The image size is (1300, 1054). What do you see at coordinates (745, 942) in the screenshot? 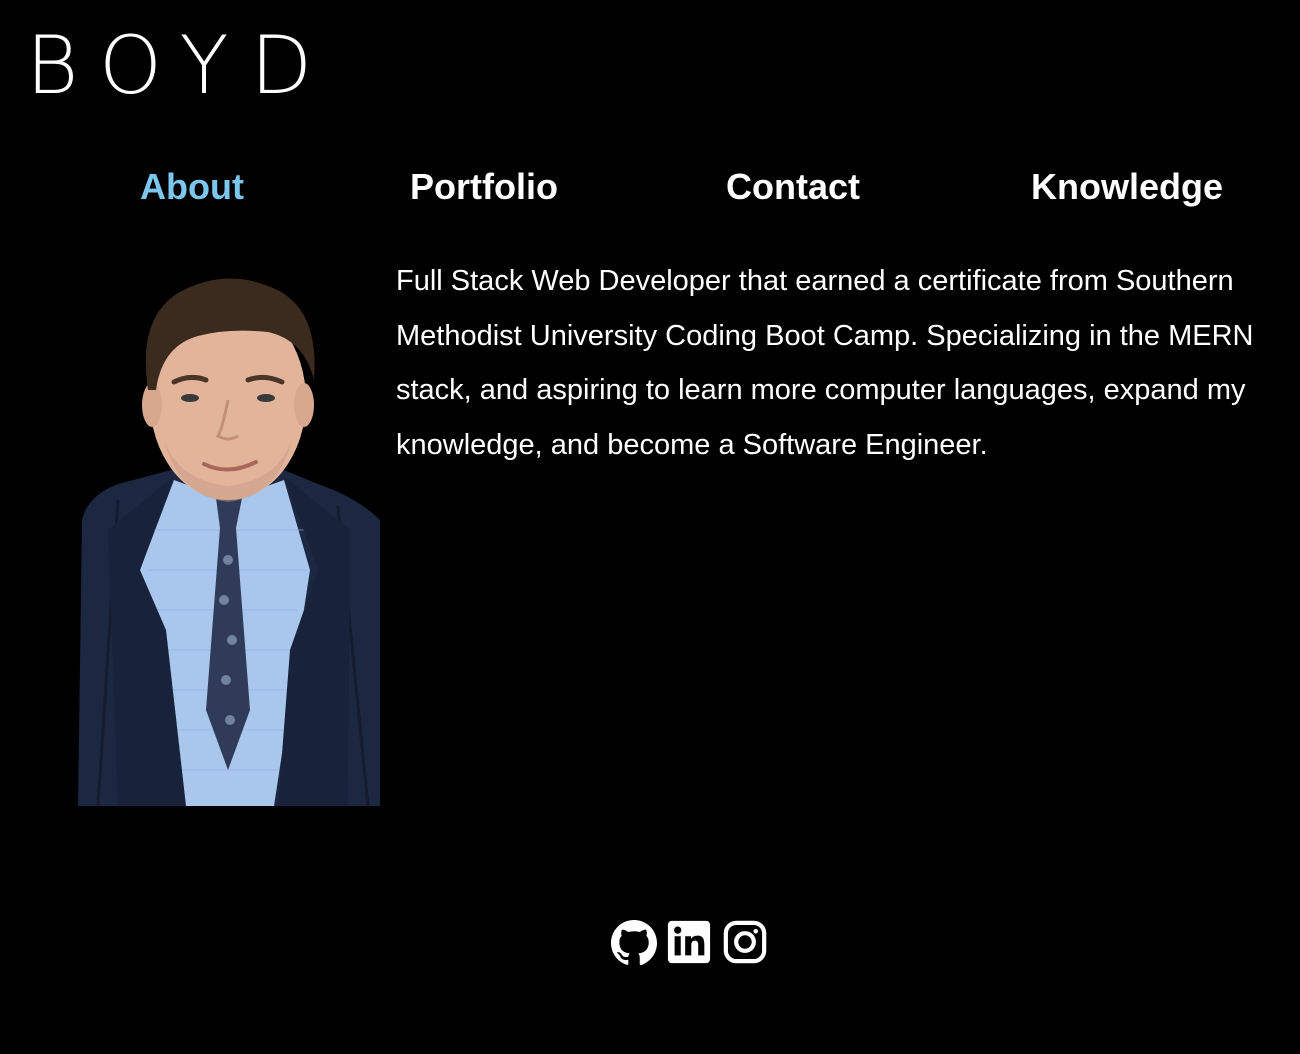
I see `instagram-icon` at bounding box center [745, 942].